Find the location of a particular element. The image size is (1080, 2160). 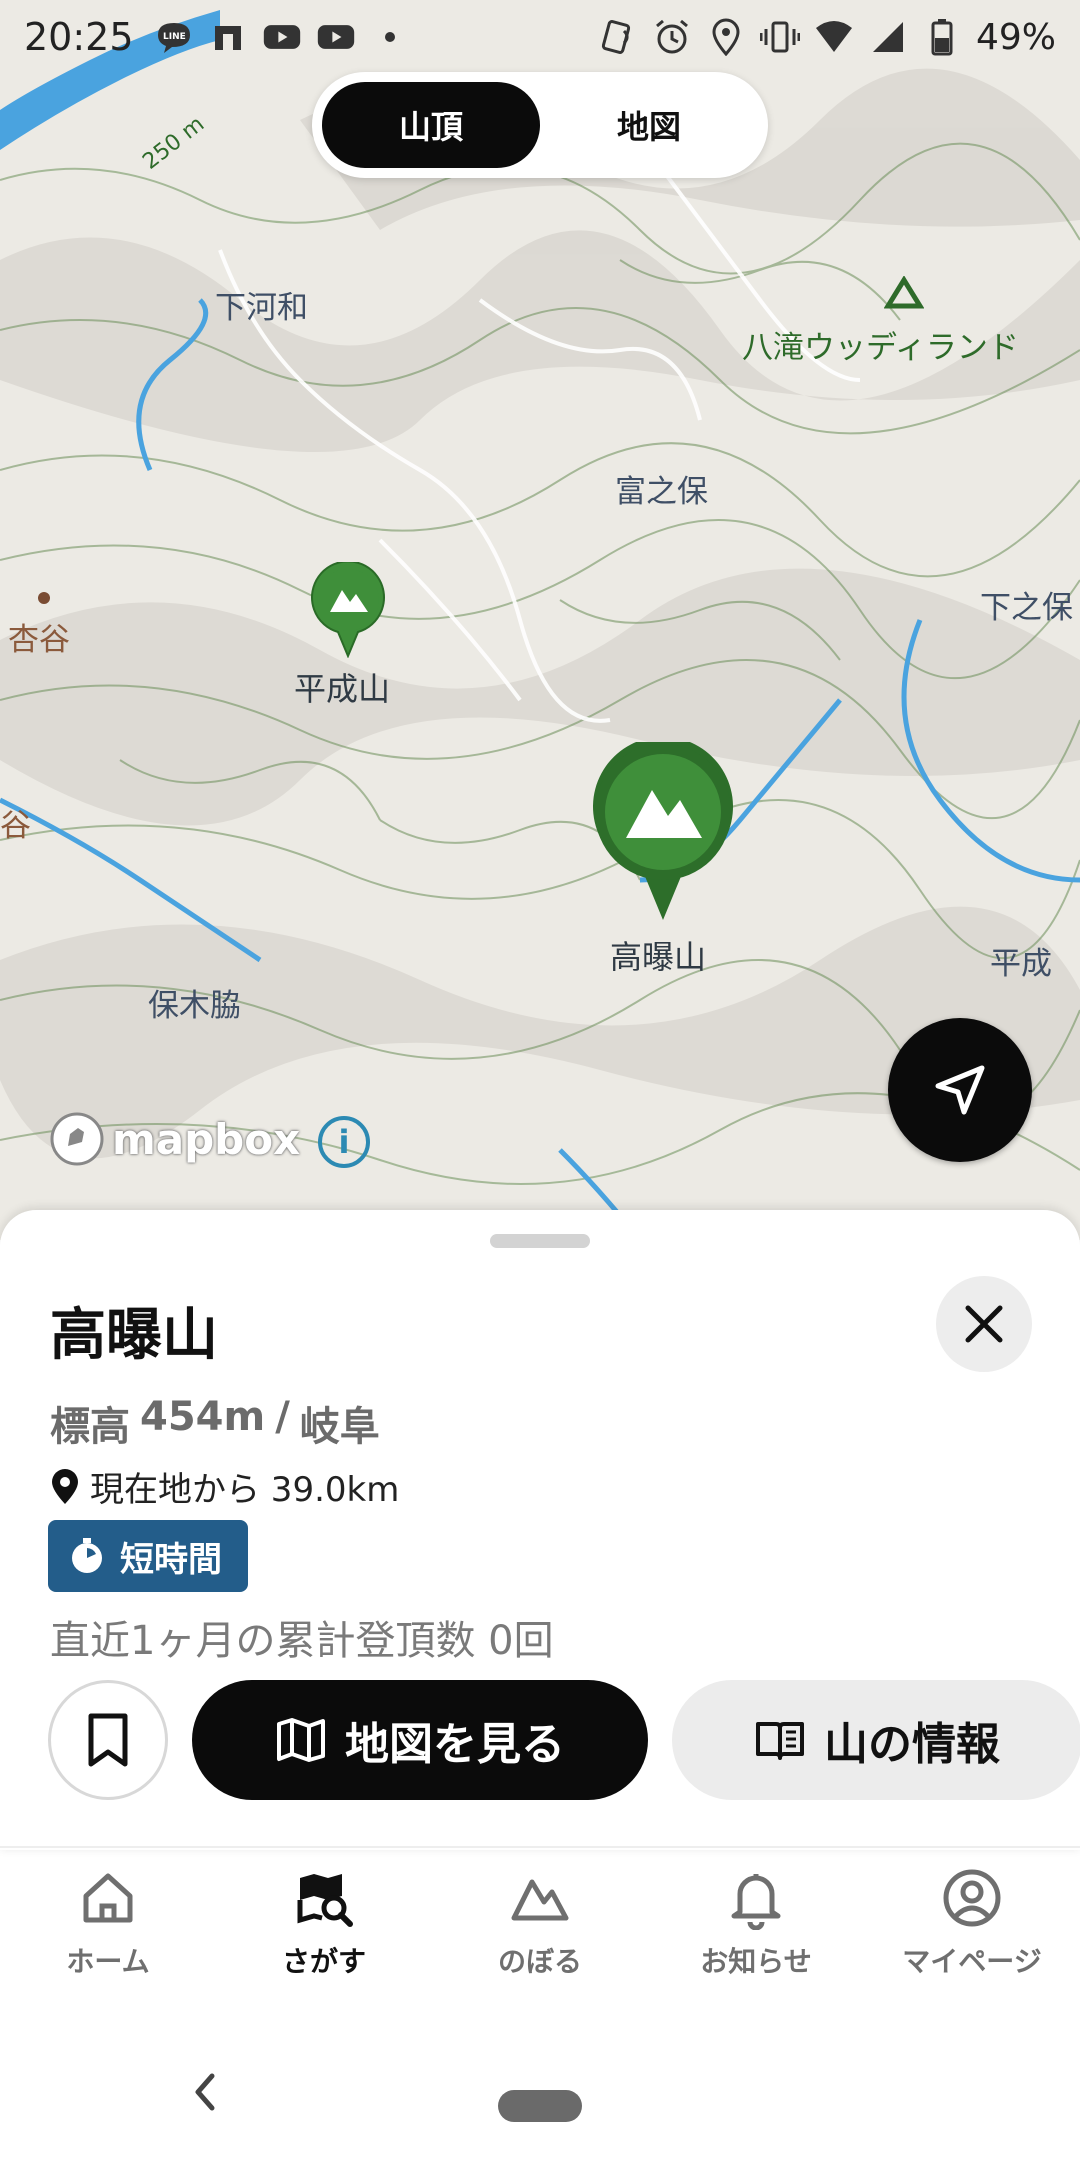

elevation-value: 454m is located at coordinates (203, 1417).